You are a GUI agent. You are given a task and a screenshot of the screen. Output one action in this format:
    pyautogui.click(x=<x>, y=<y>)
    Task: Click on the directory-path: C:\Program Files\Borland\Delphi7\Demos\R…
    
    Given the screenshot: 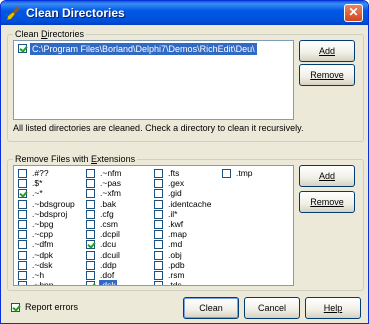 What is the action you would take?
    pyautogui.click(x=143, y=49)
    